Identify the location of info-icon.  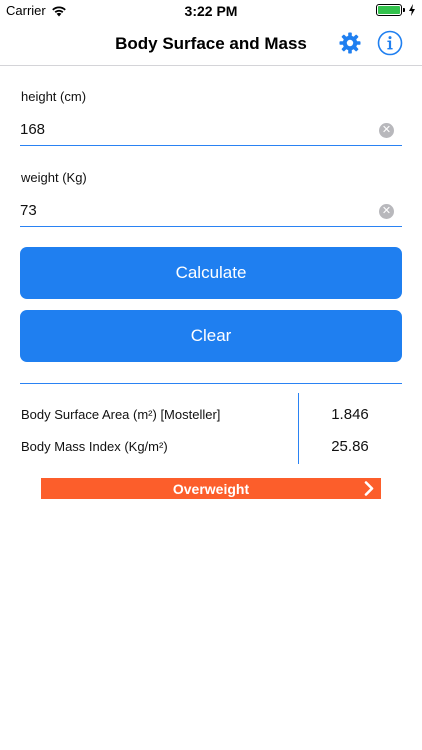
(390, 43).